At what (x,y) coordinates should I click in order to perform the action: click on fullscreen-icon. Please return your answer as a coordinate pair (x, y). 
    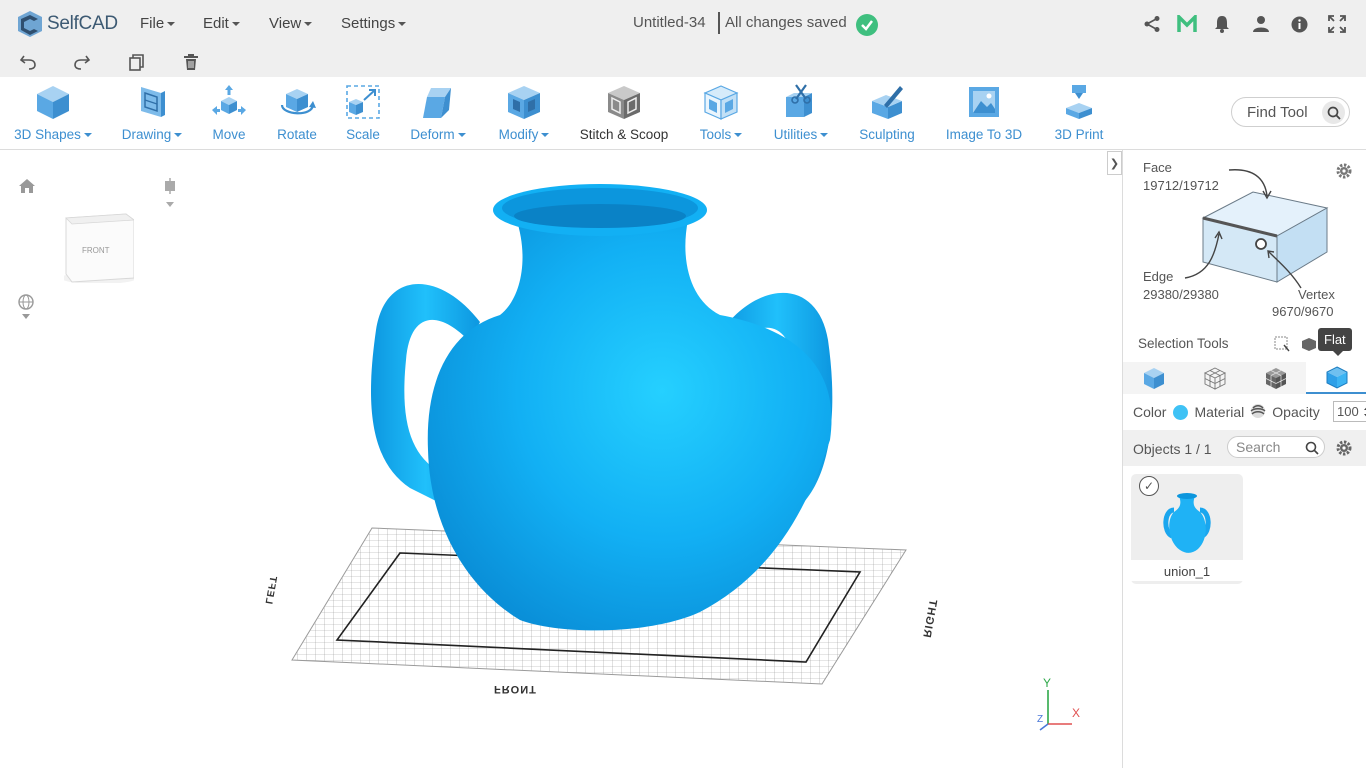
    Looking at the image, I should click on (1337, 24).